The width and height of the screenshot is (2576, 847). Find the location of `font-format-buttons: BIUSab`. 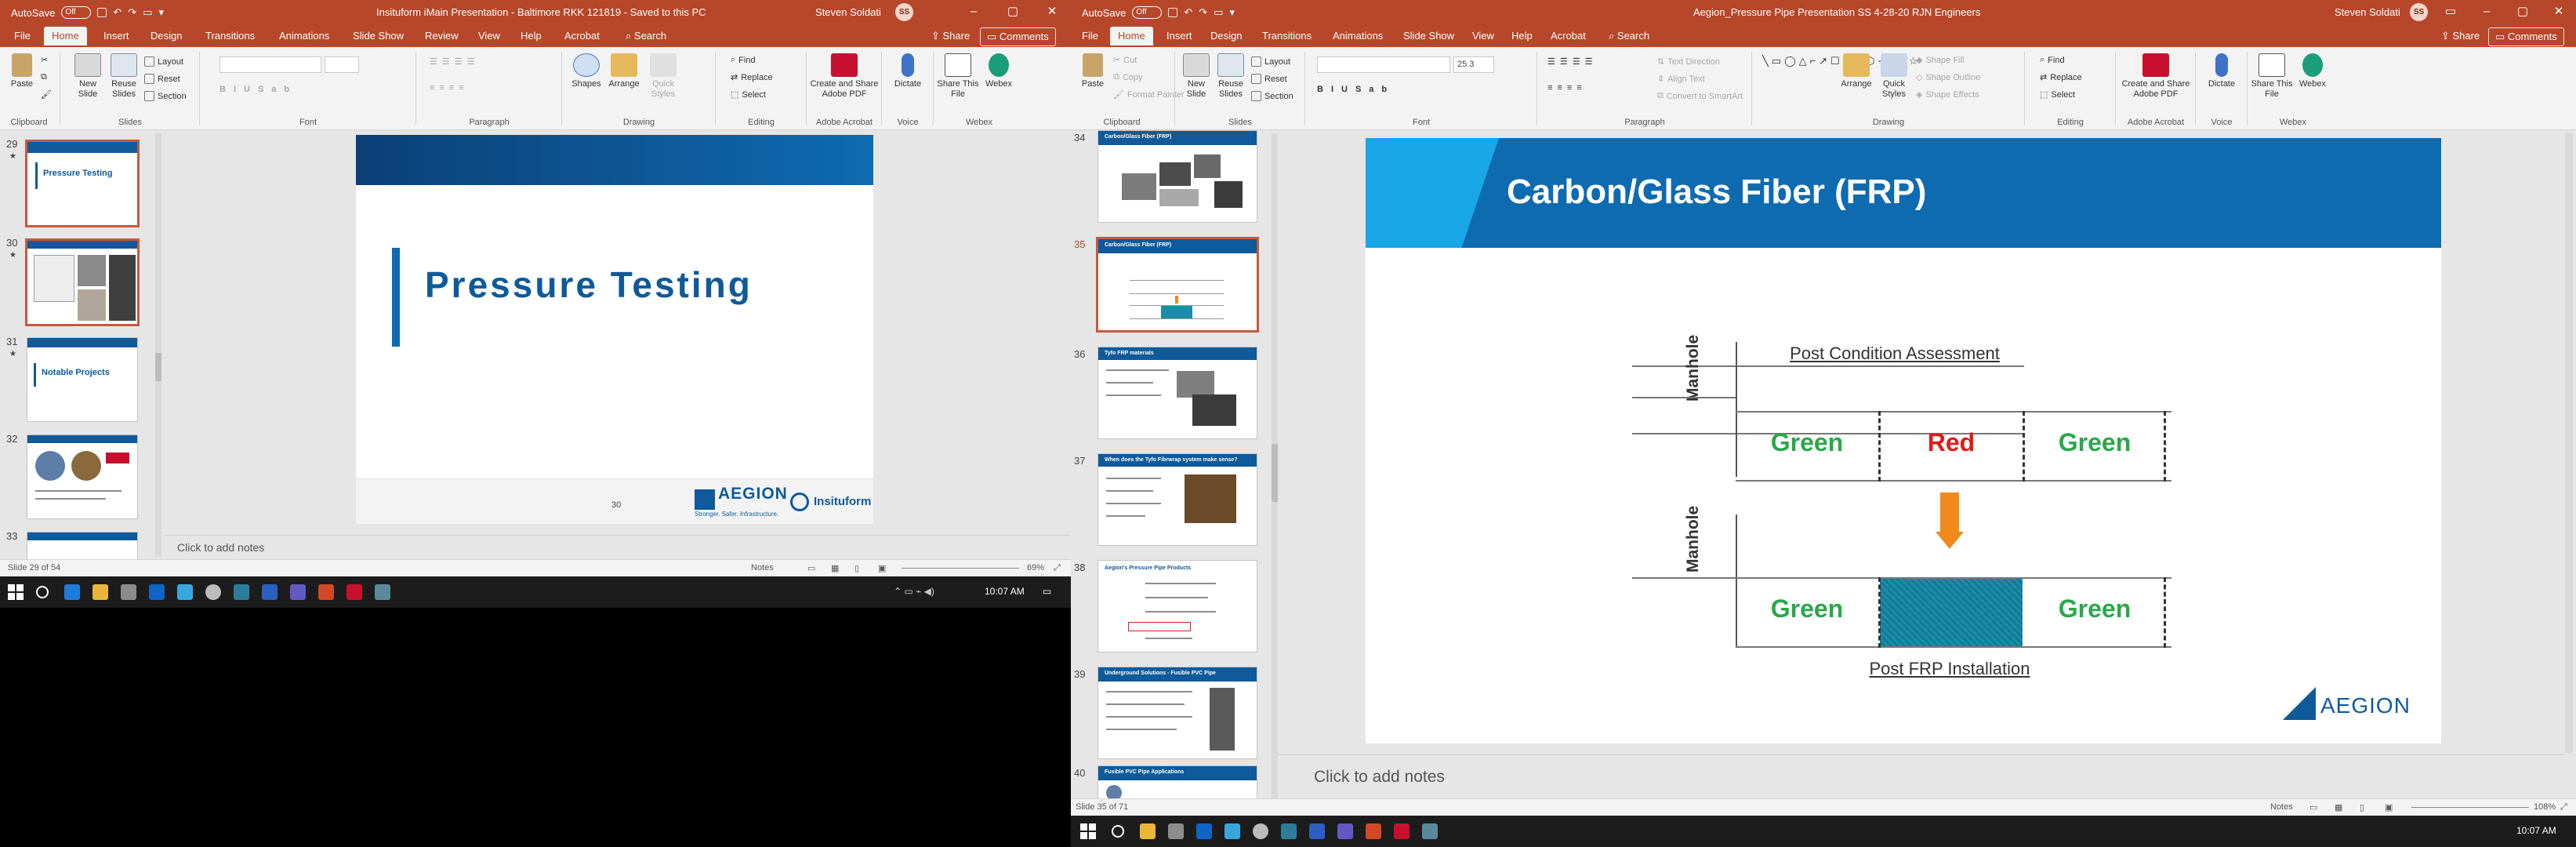

font-format-buttons: BIUSab is located at coordinates (258, 89).